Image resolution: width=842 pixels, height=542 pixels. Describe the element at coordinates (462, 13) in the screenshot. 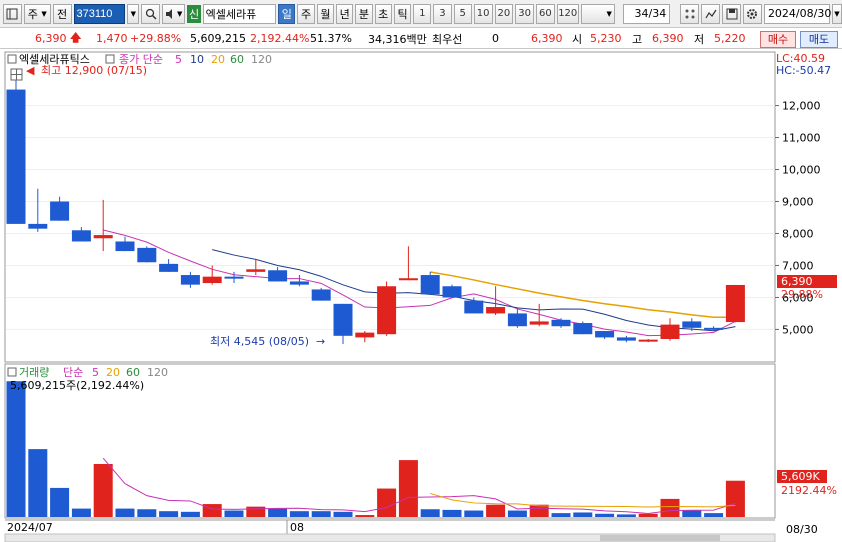

I see `interval-5: 5` at that location.